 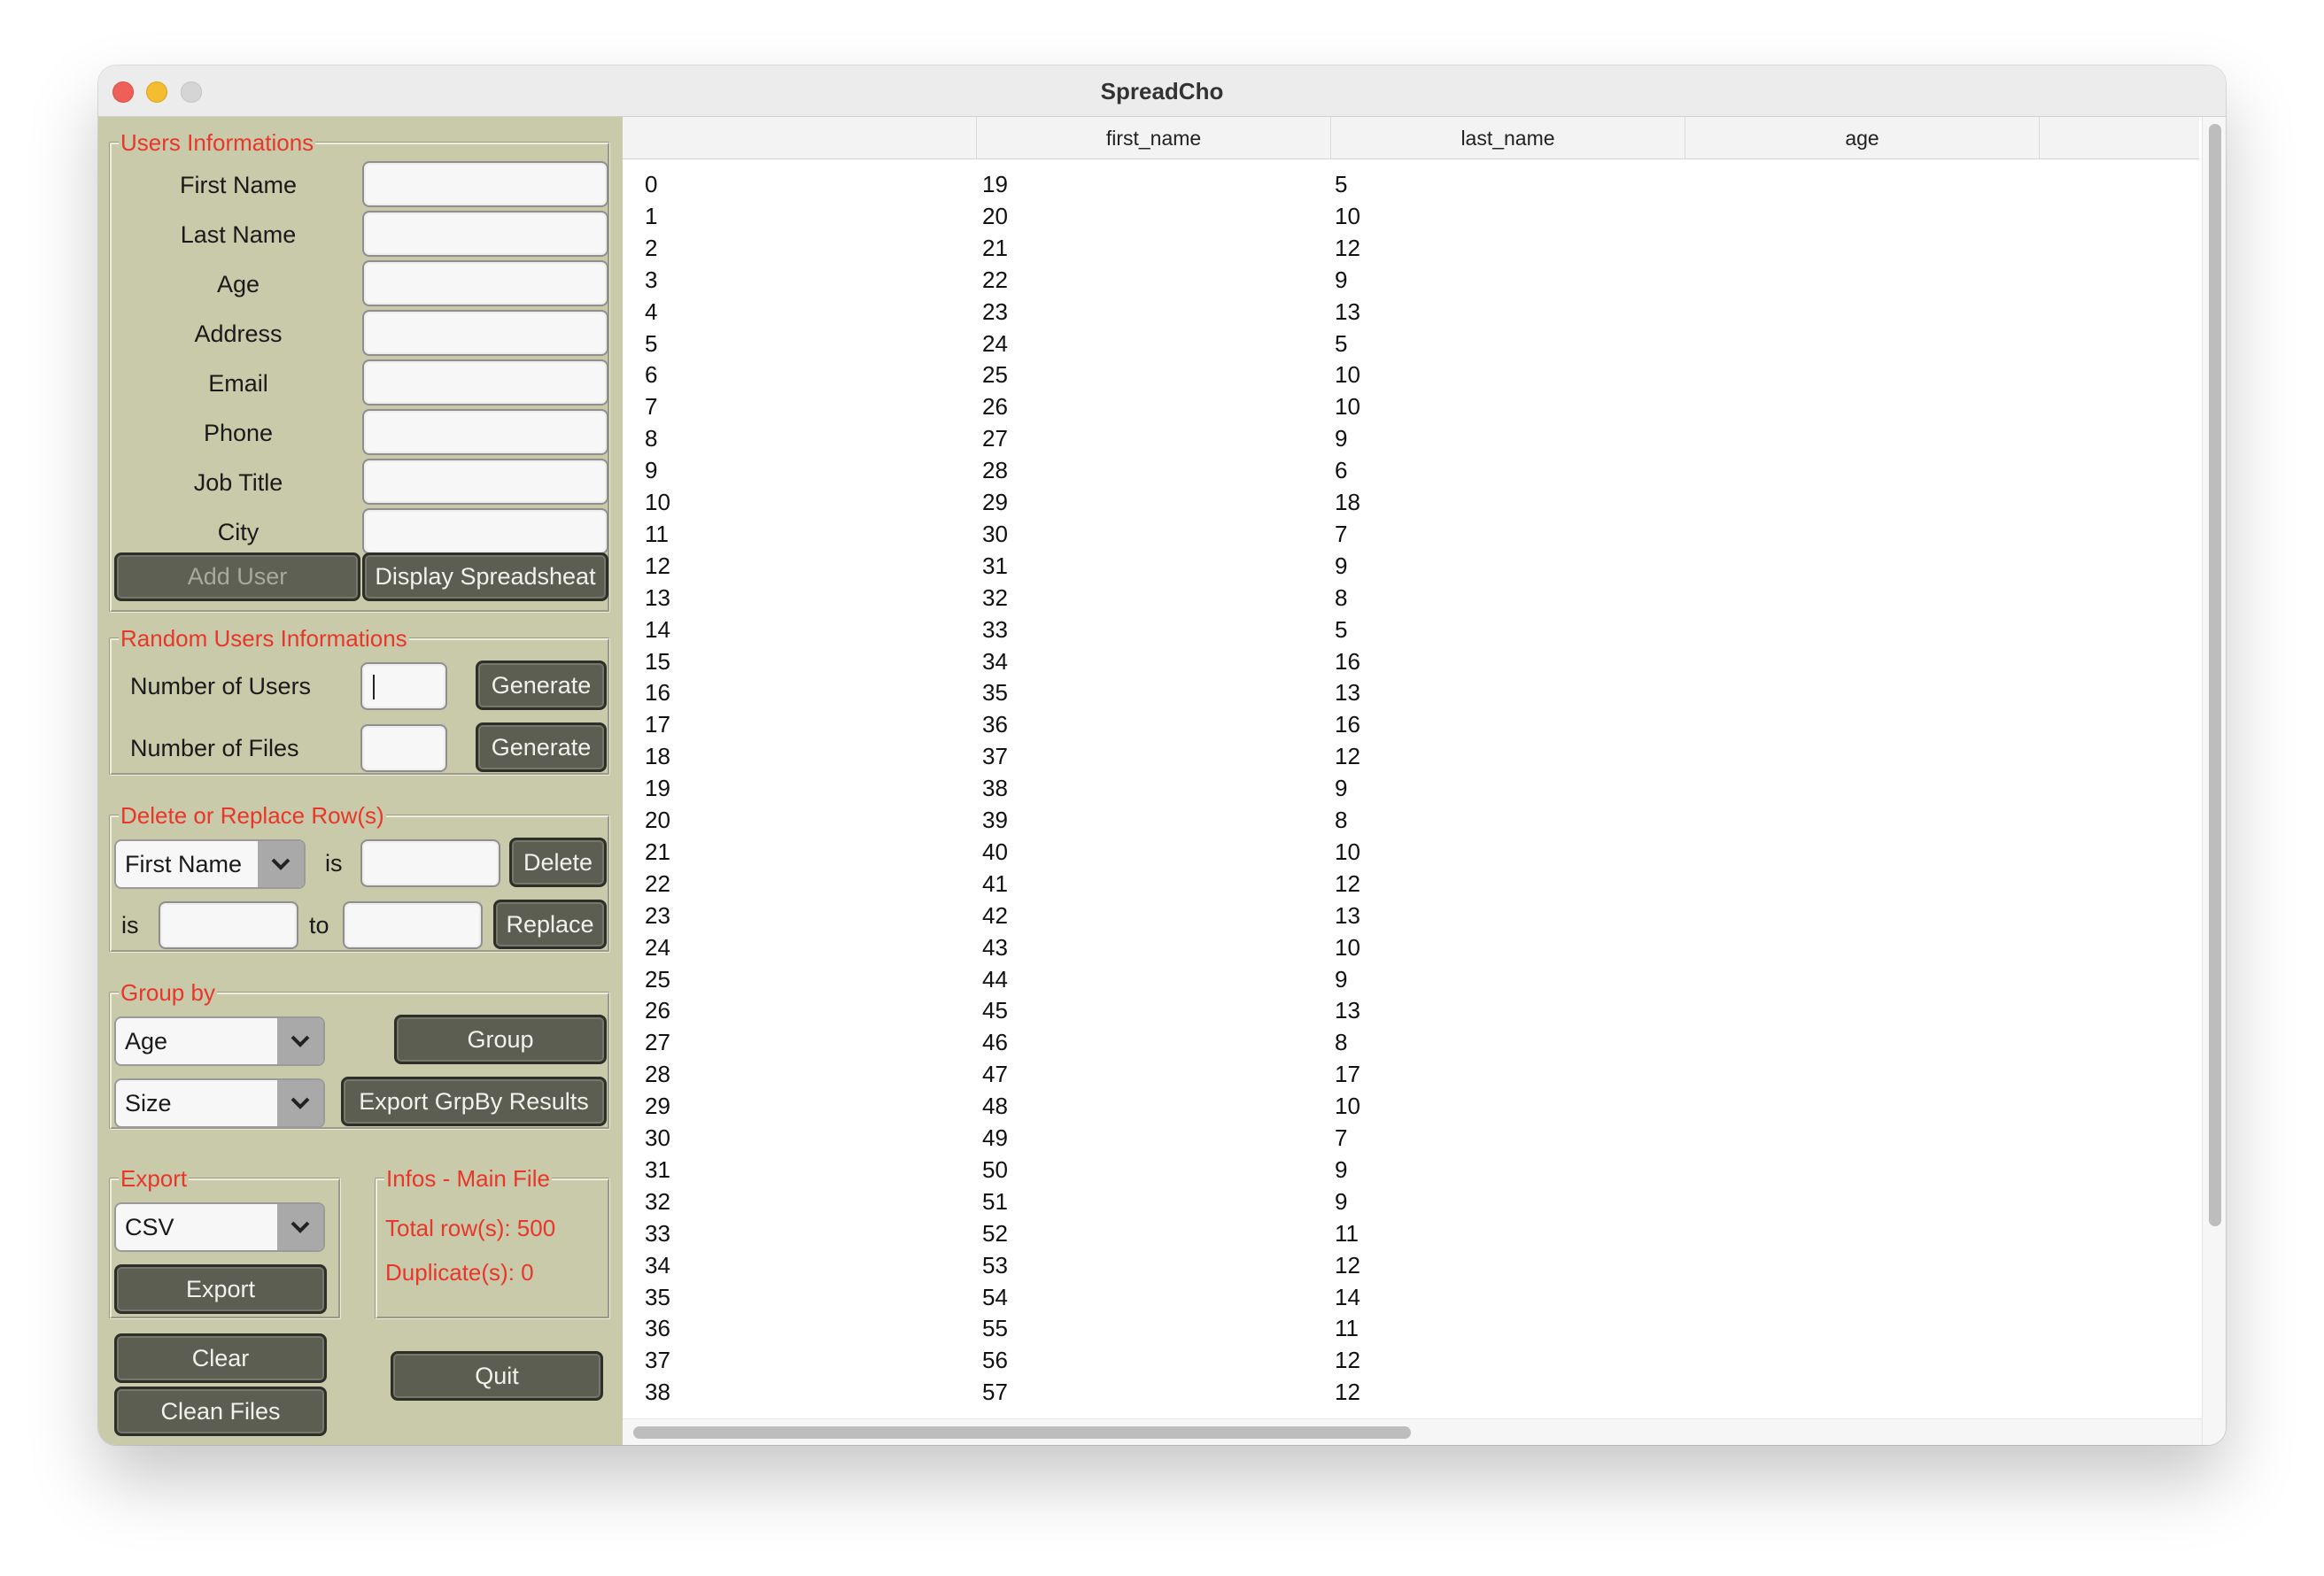 I want to click on group-by-aggregate-select: Size, so click(x=219, y=1103).